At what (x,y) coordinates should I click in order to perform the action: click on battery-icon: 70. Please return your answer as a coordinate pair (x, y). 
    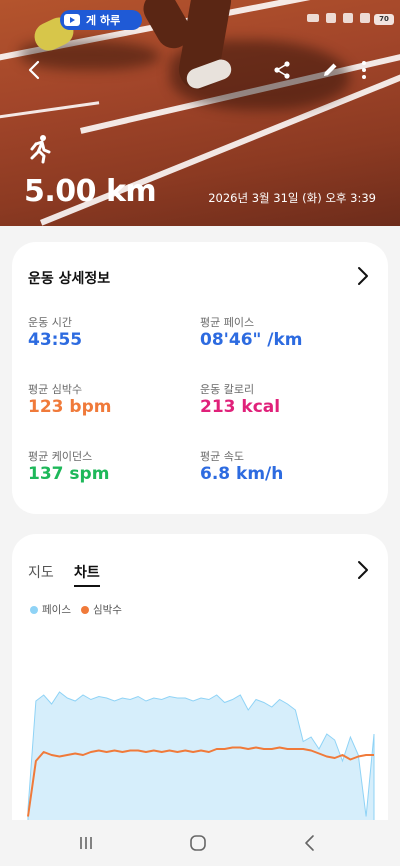
    Looking at the image, I should click on (384, 19).